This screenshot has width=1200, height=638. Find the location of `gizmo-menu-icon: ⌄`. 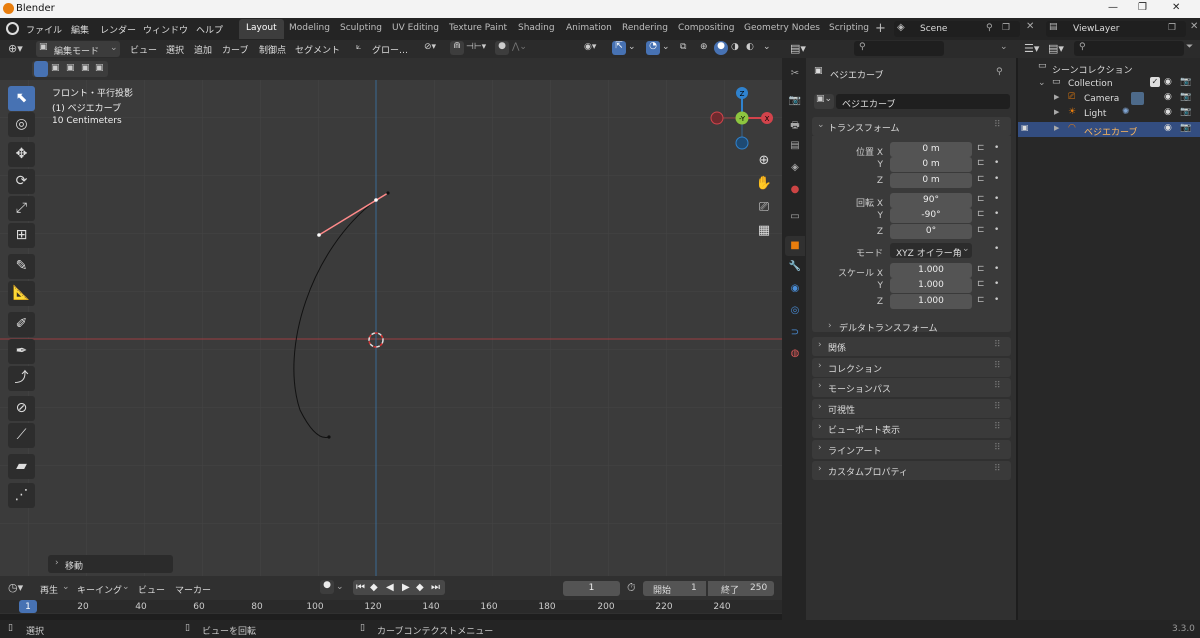

gizmo-menu-icon: ⌄ is located at coordinates (632, 47).